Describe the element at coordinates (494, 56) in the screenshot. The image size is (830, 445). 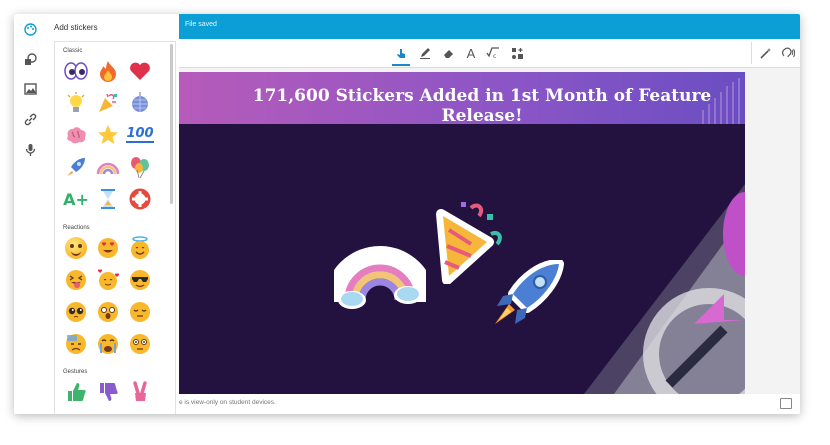
I see `svg-text: c` at that location.